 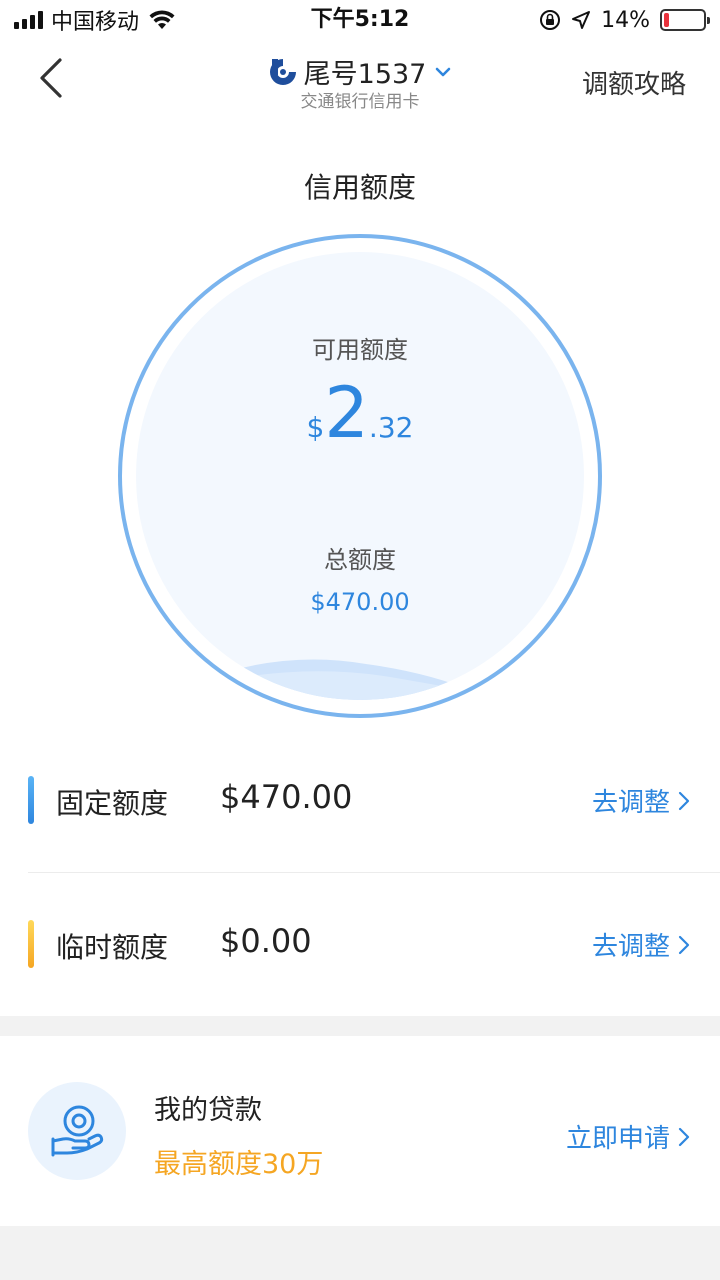 I want to click on battery-level, so click(x=666, y=20).